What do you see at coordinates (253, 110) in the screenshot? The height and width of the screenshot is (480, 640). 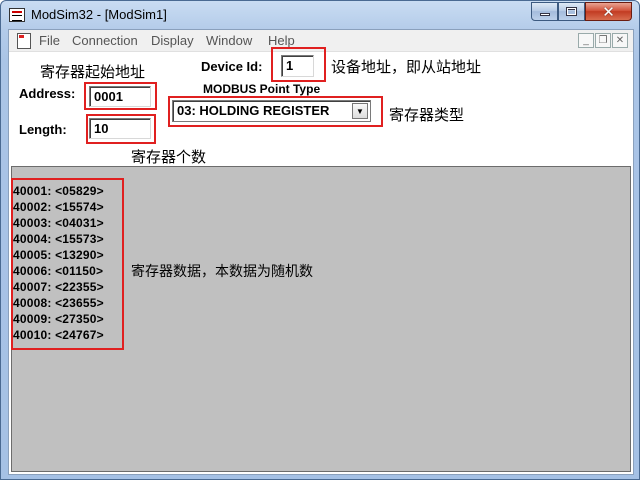 I see `point-type-value: 03: HOLDING REGISTER` at bounding box center [253, 110].